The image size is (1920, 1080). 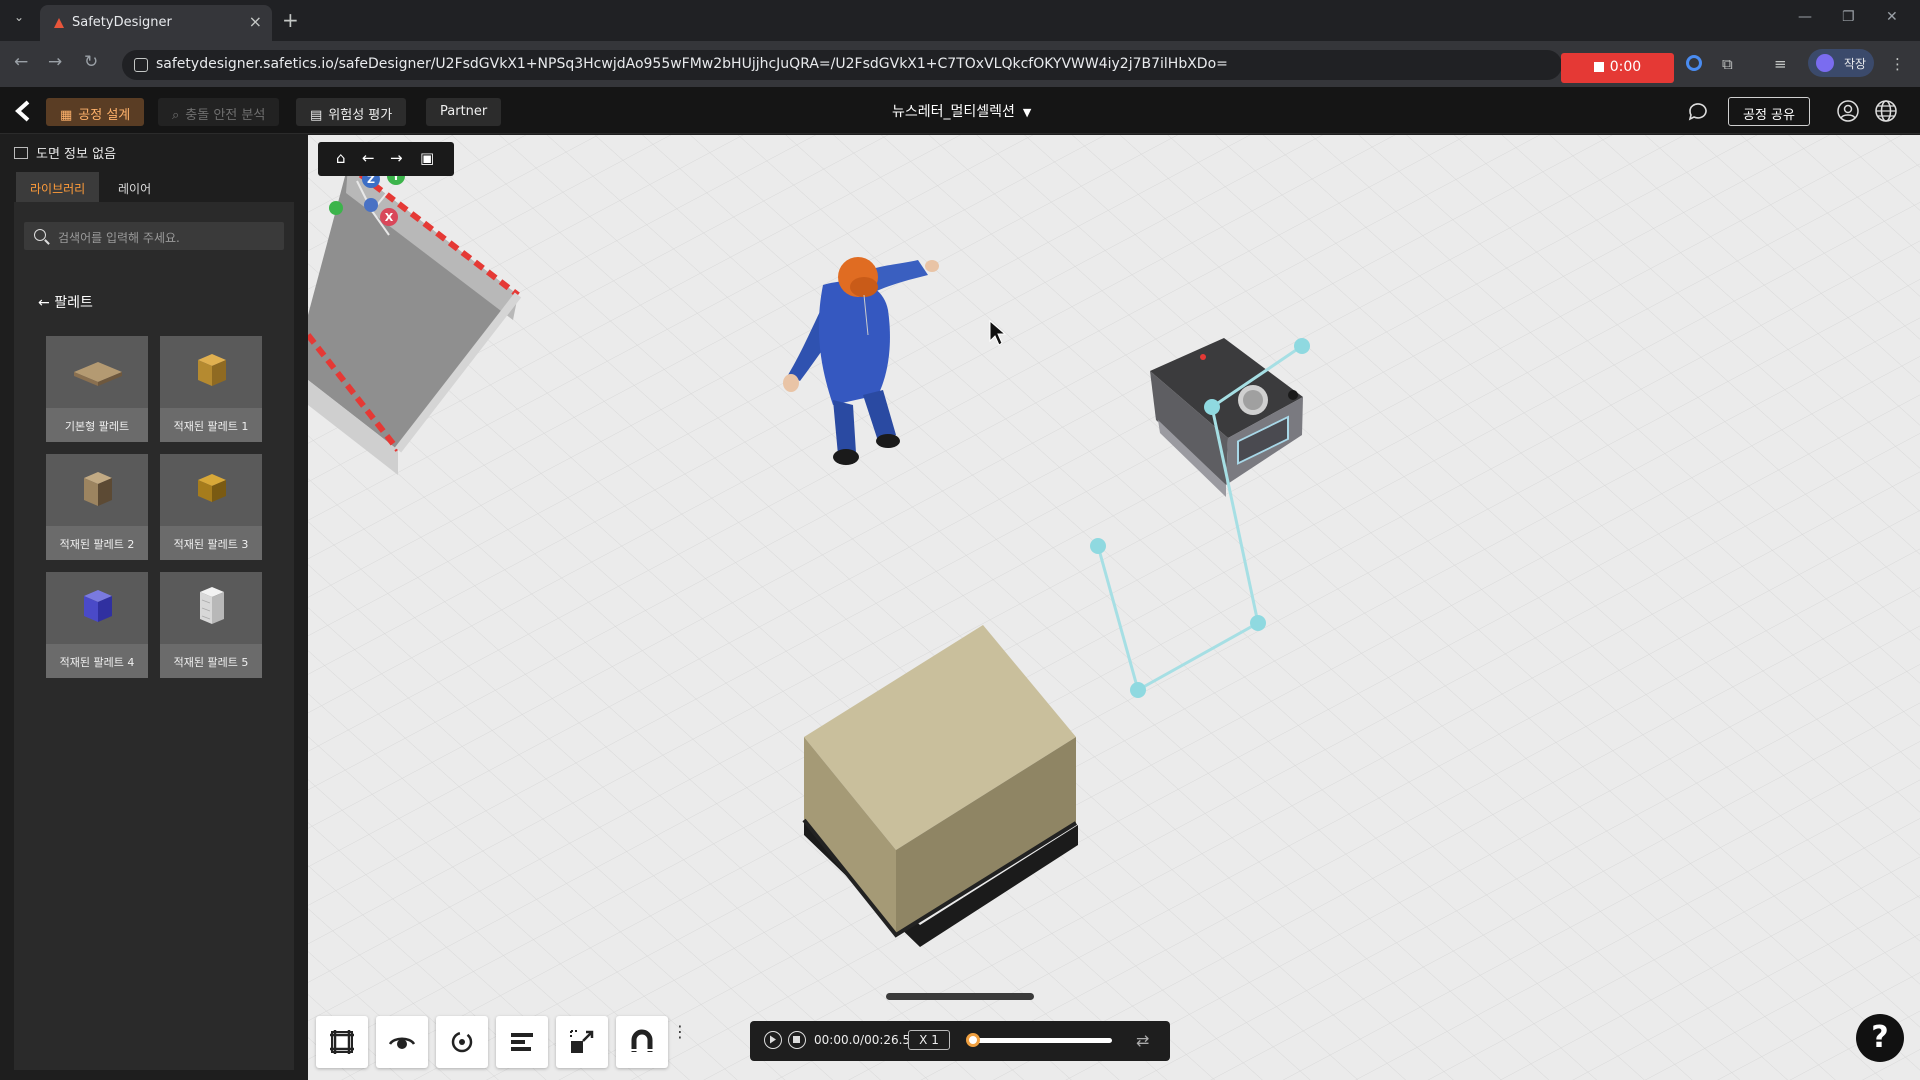 I want to click on document-icon: ▤, so click(x=316, y=115).